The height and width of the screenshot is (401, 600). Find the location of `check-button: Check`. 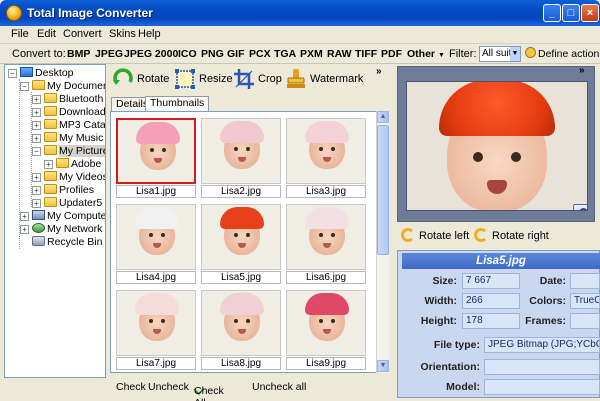

check-button: Check is located at coordinates (131, 387).